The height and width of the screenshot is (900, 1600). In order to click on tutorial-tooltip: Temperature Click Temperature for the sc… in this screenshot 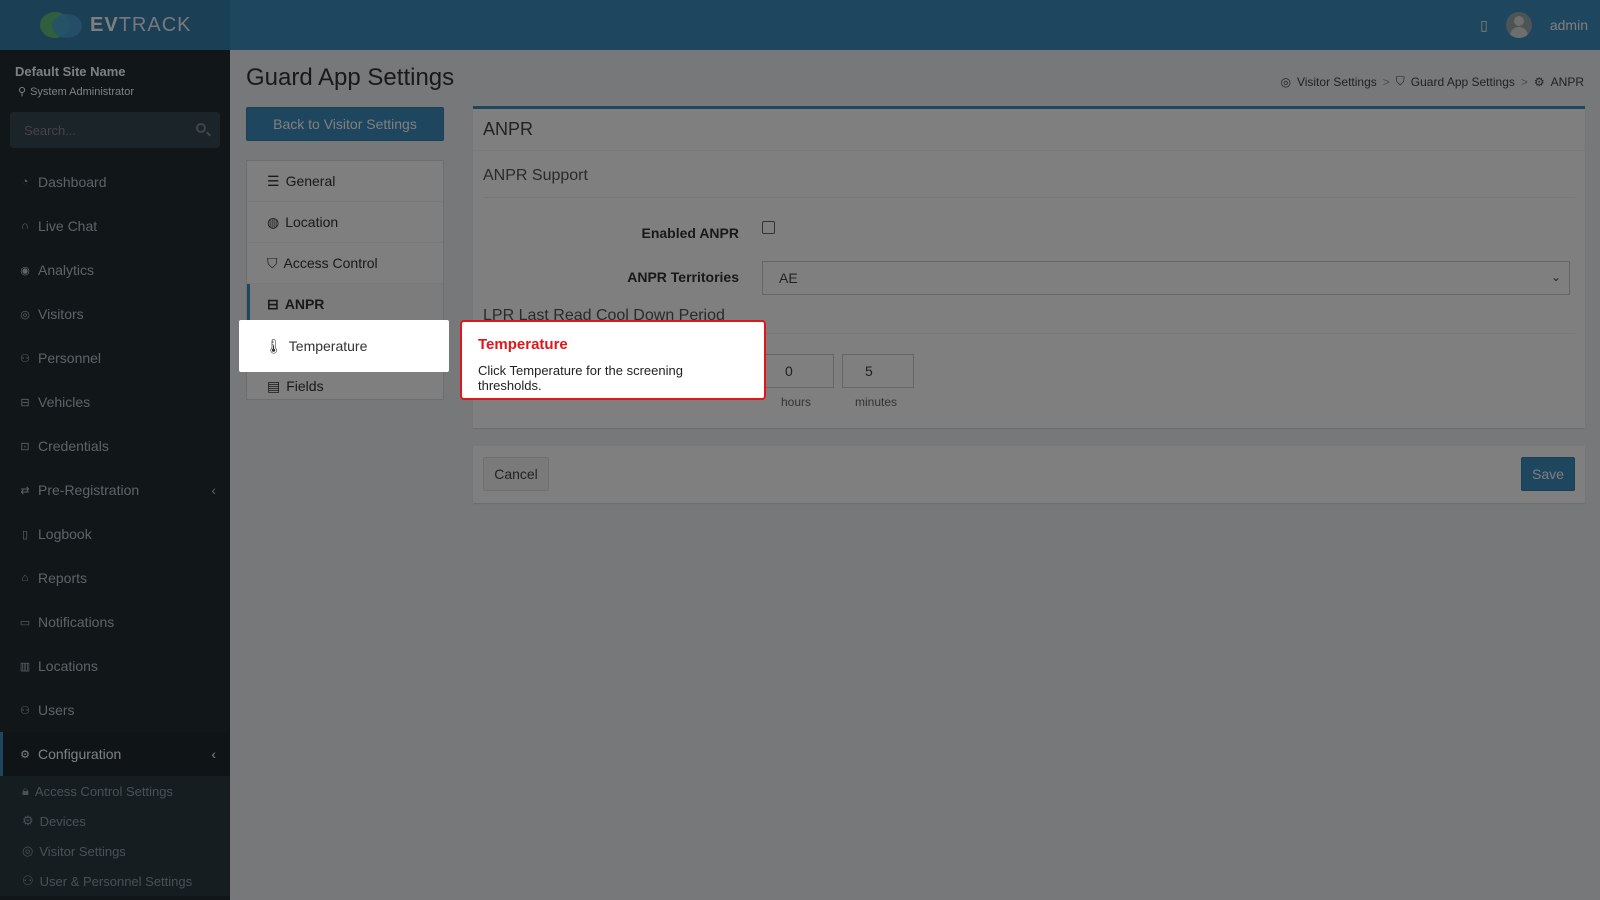, I will do `click(613, 360)`.